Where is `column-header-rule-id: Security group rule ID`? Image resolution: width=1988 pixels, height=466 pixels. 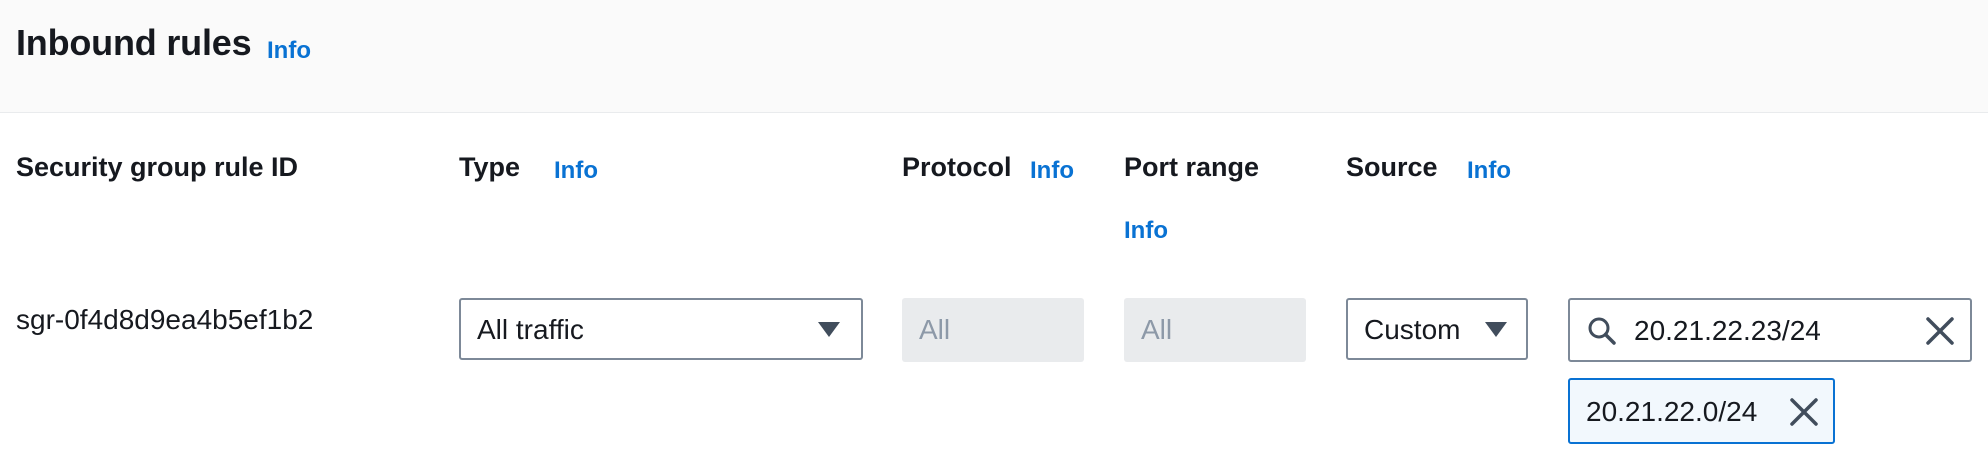 column-header-rule-id: Security group rule ID is located at coordinates (157, 167).